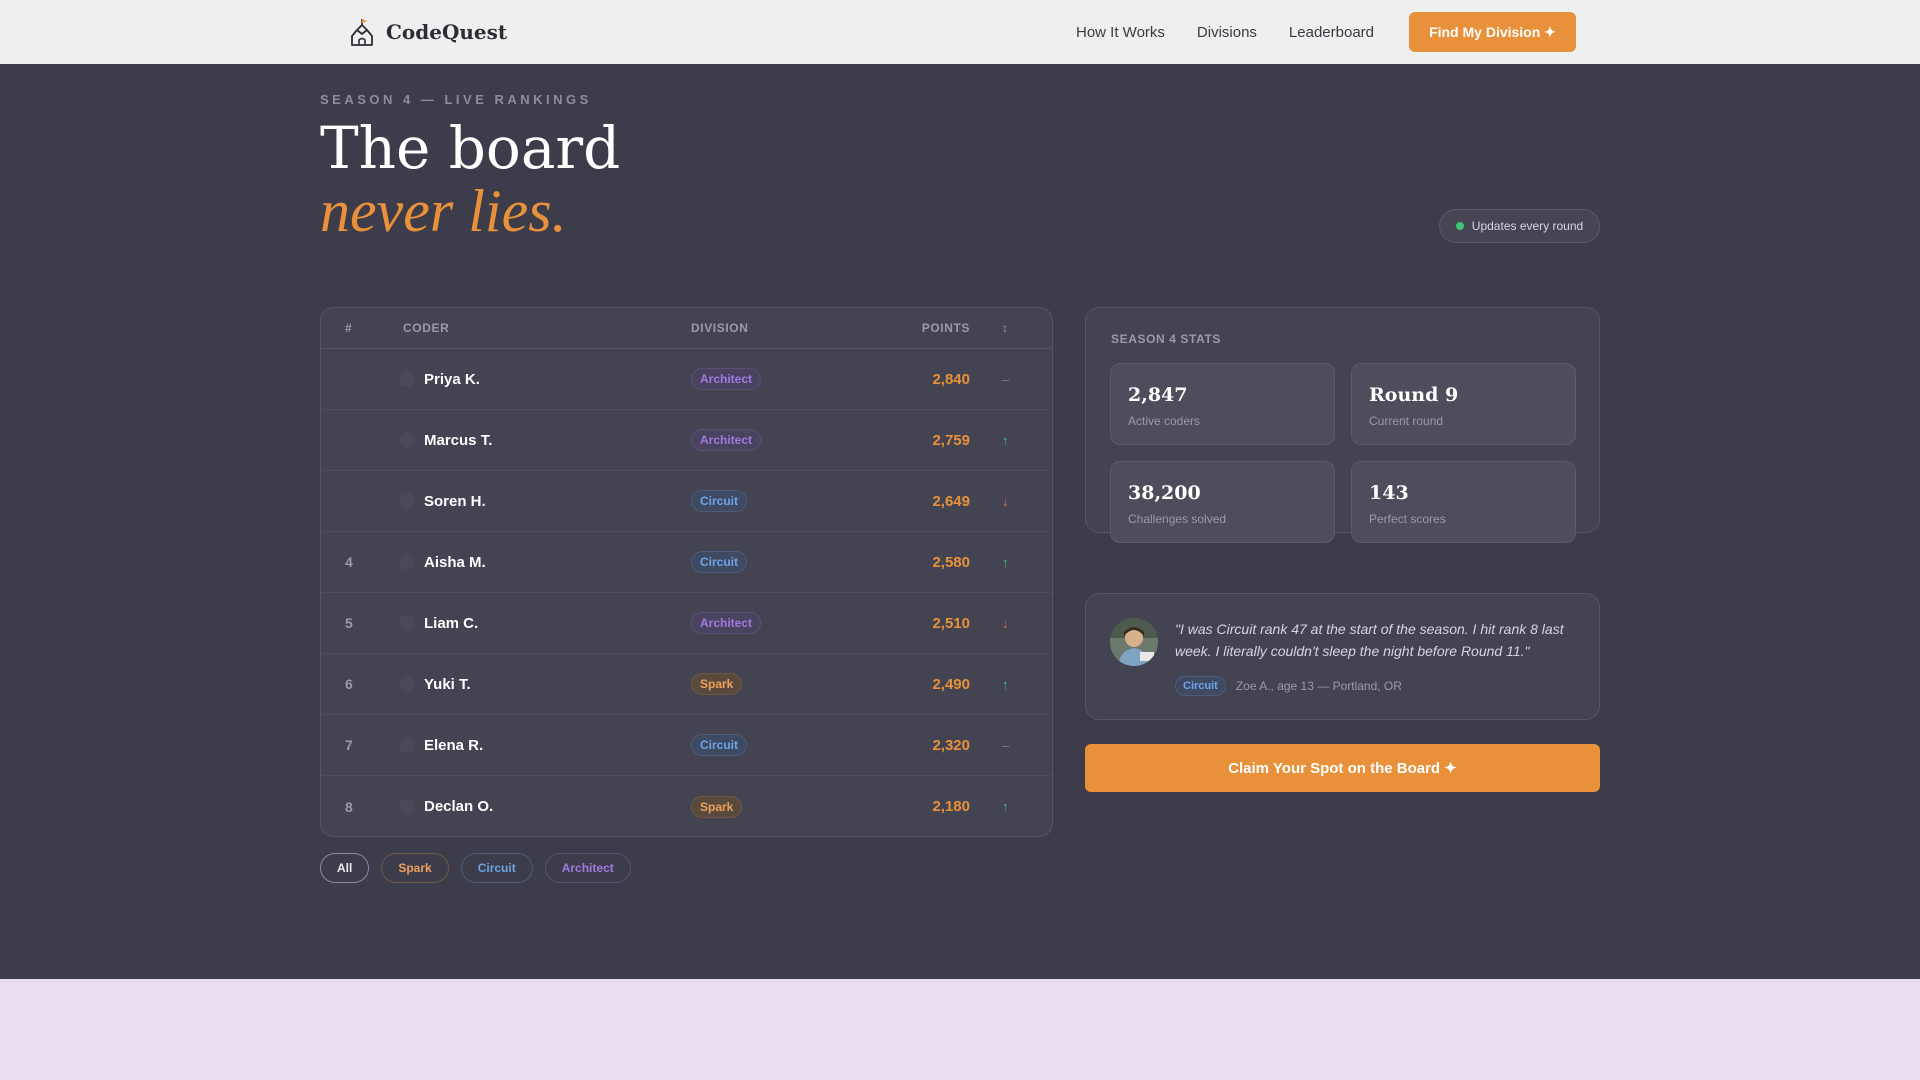  I want to click on row-rank: 8, so click(349, 806).